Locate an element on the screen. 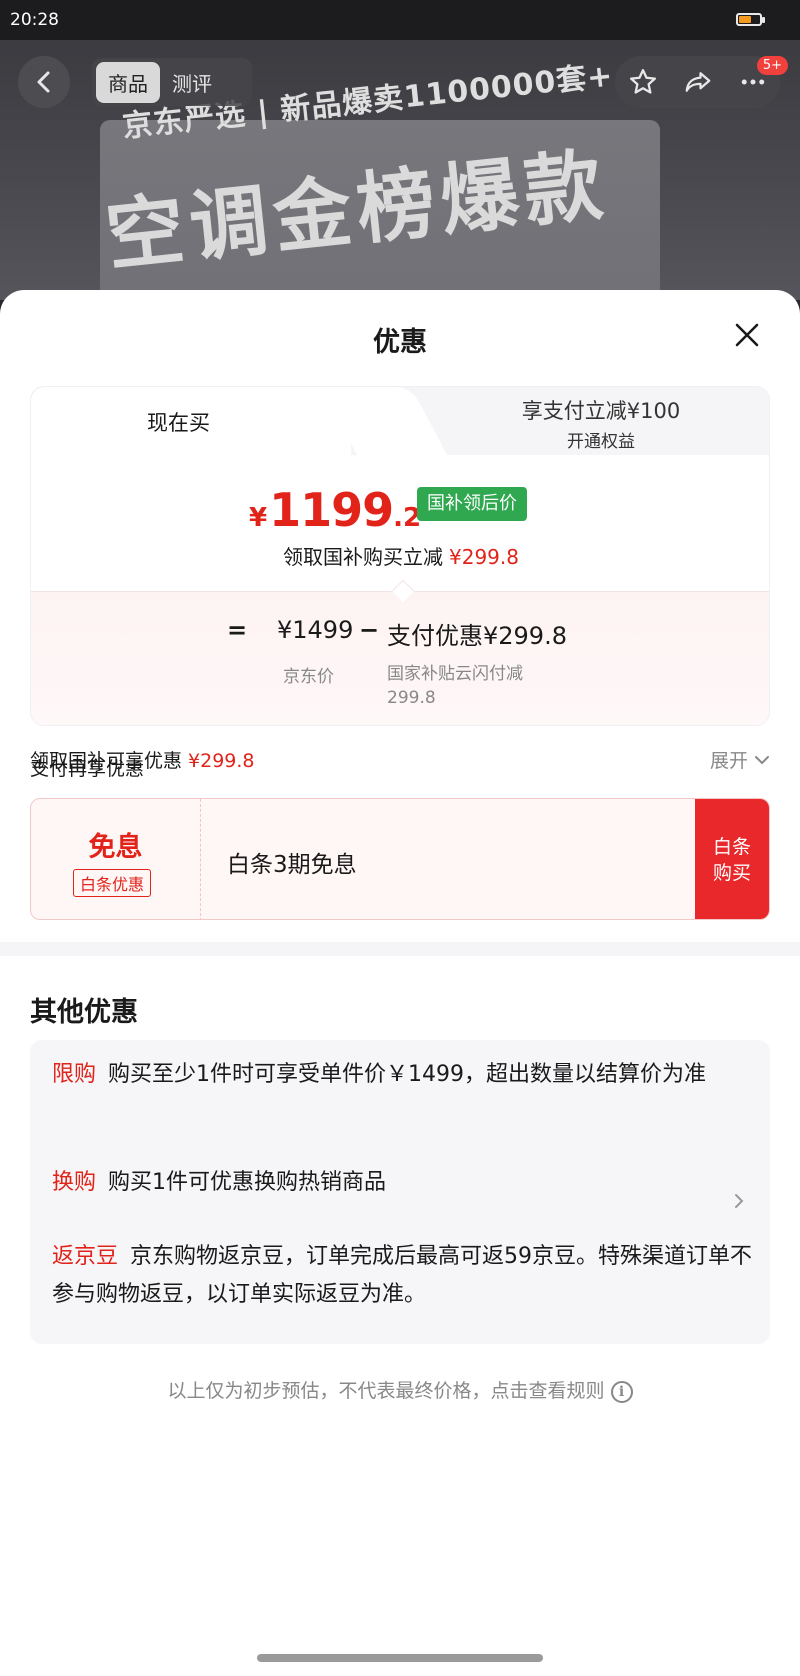  chevron-left-icon is located at coordinates (43, 82).